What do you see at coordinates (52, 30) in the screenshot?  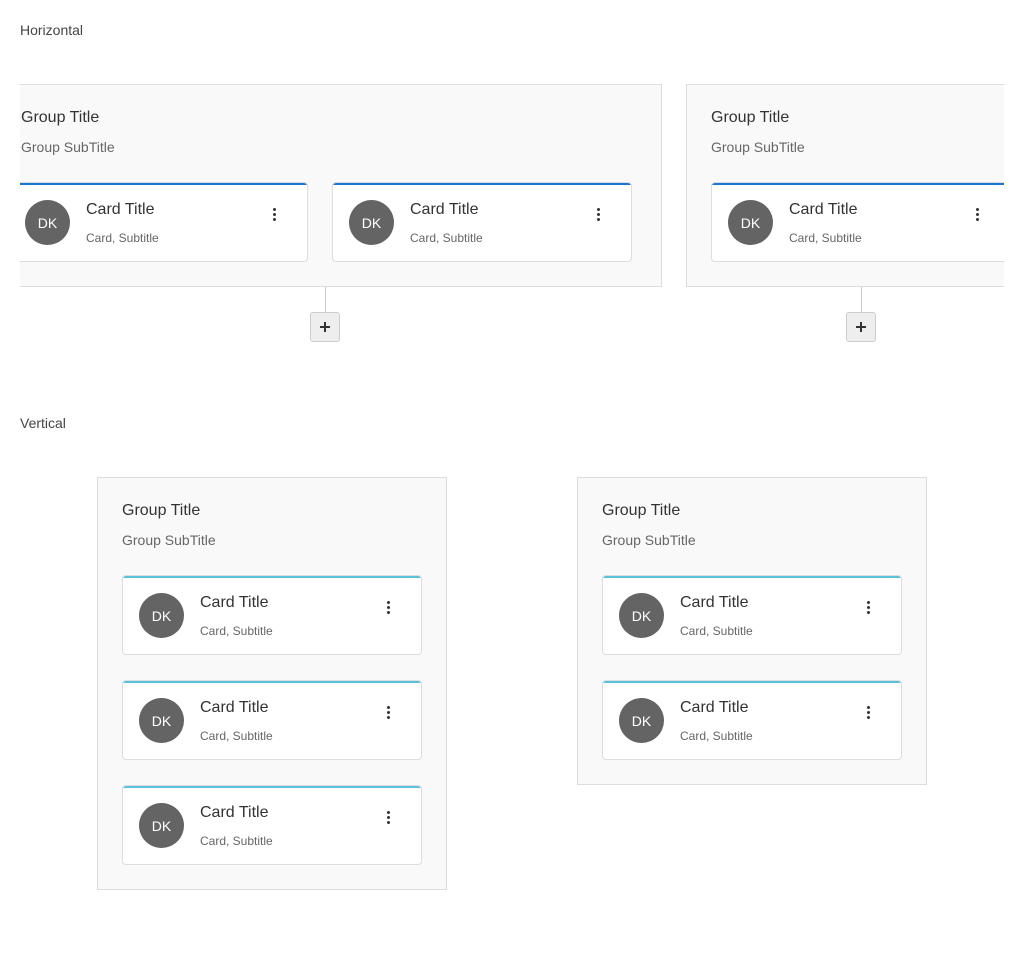 I see `horizontal-section-label: Horizontal` at bounding box center [52, 30].